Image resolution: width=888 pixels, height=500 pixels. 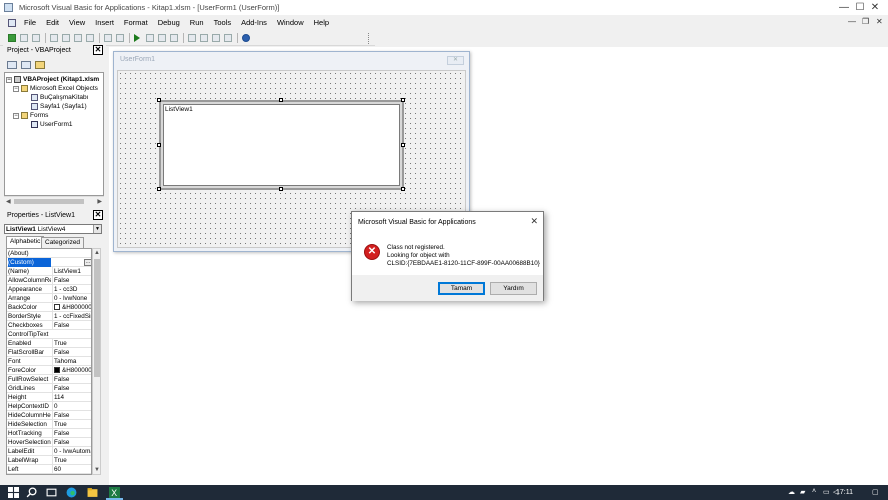 I want to click on chevron-up-icon: ˄, so click(x=814, y=491).